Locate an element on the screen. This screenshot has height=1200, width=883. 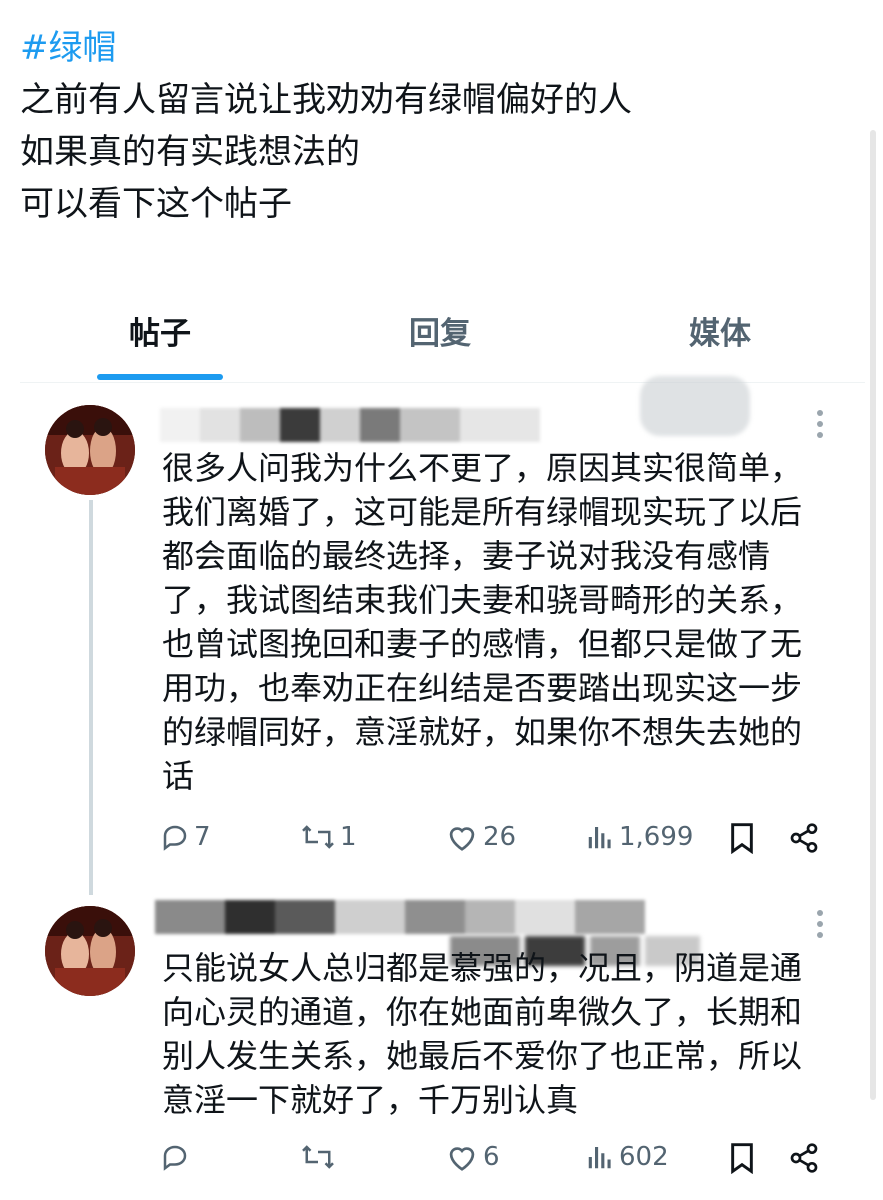
redaction-blur is located at coordinates (695, 406).